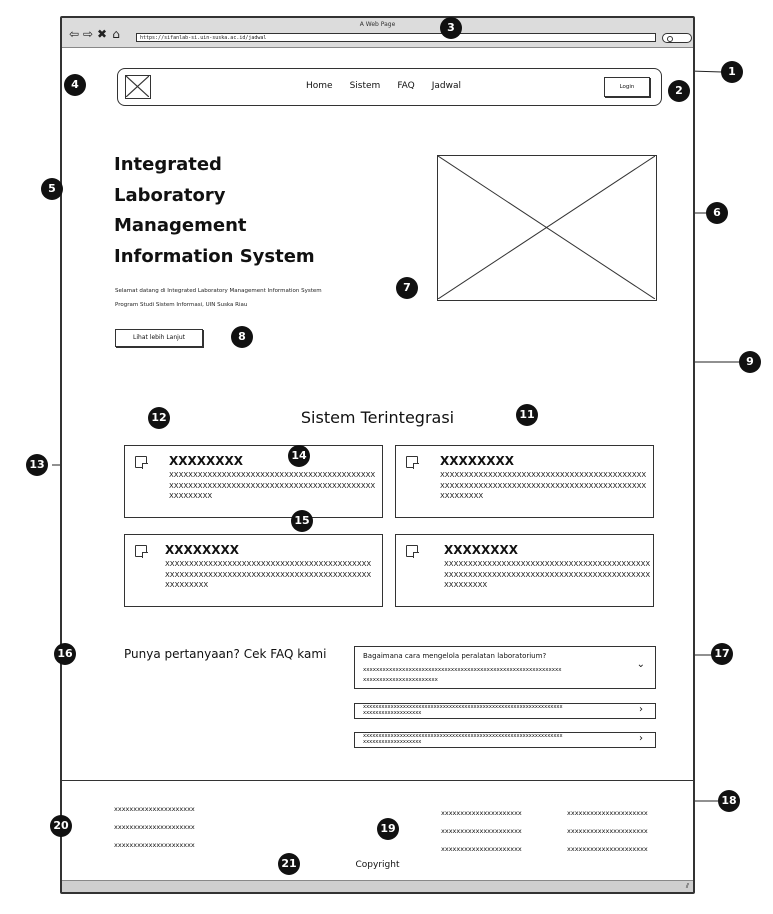  I want to click on marker-13: 13, so click(37, 465).